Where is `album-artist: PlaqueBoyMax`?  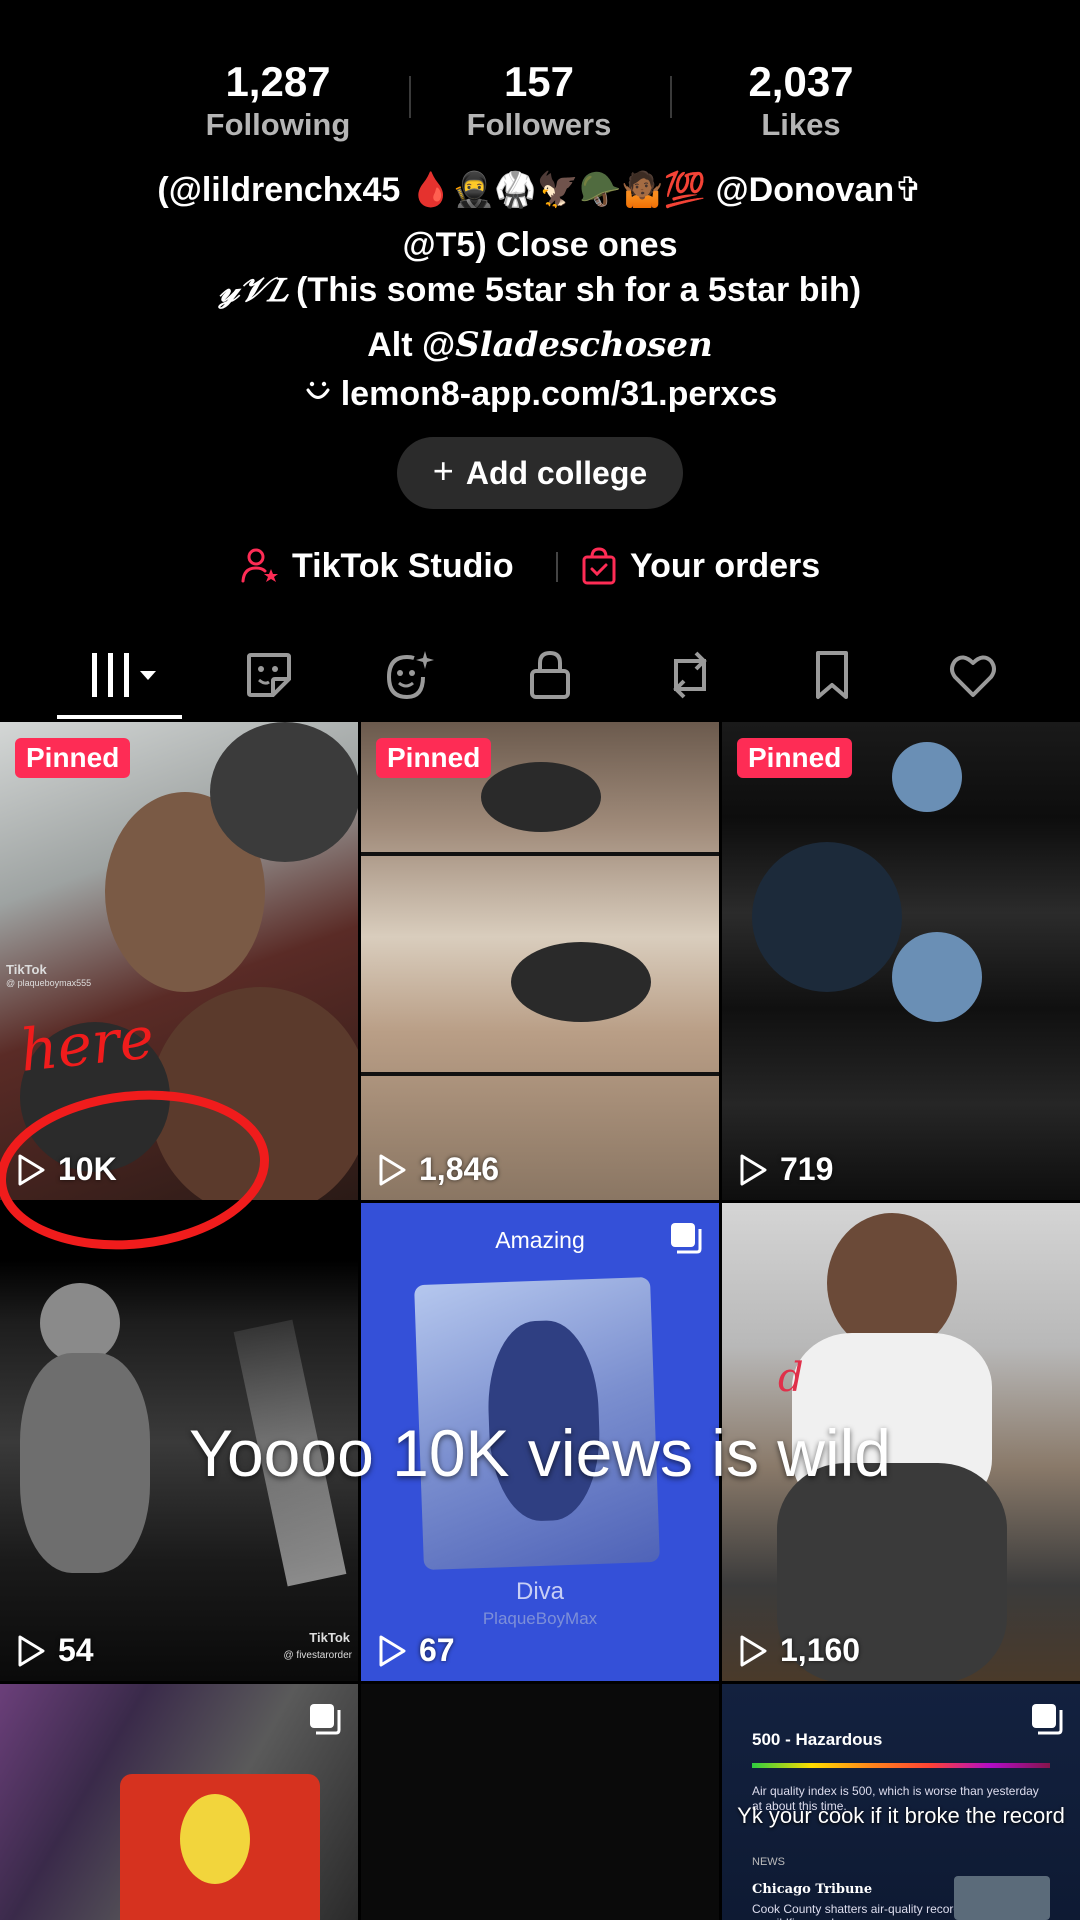 album-artist: PlaqueBoyMax is located at coordinates (540, 1618).